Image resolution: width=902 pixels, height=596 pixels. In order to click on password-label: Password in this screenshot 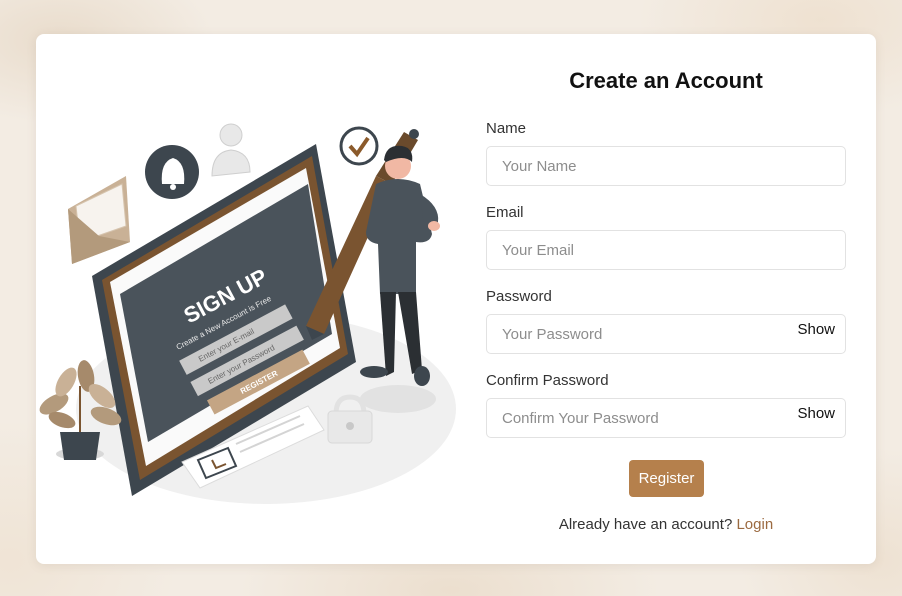, I will do `click(519, 296)`.